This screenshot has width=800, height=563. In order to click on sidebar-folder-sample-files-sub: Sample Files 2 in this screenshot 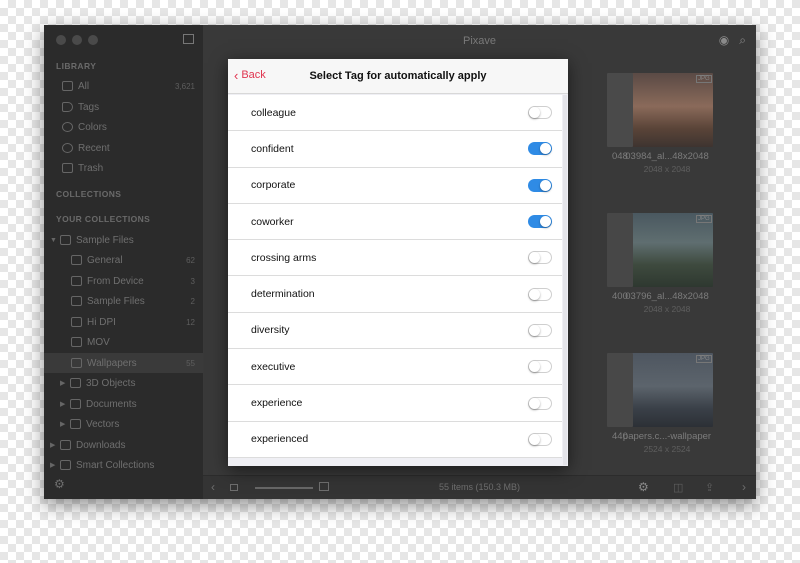, I will do `click(123, 301)`.